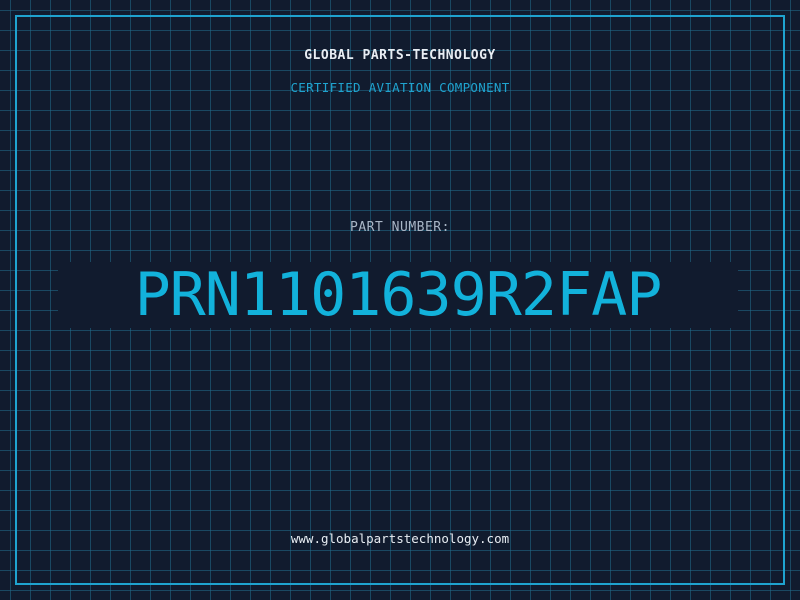 Image resolution: width=800 pixels, height=600 pixels. I want to click on certification-subtitle: CERTIFIED AVIATION COMPONENT, so click(400, 87).